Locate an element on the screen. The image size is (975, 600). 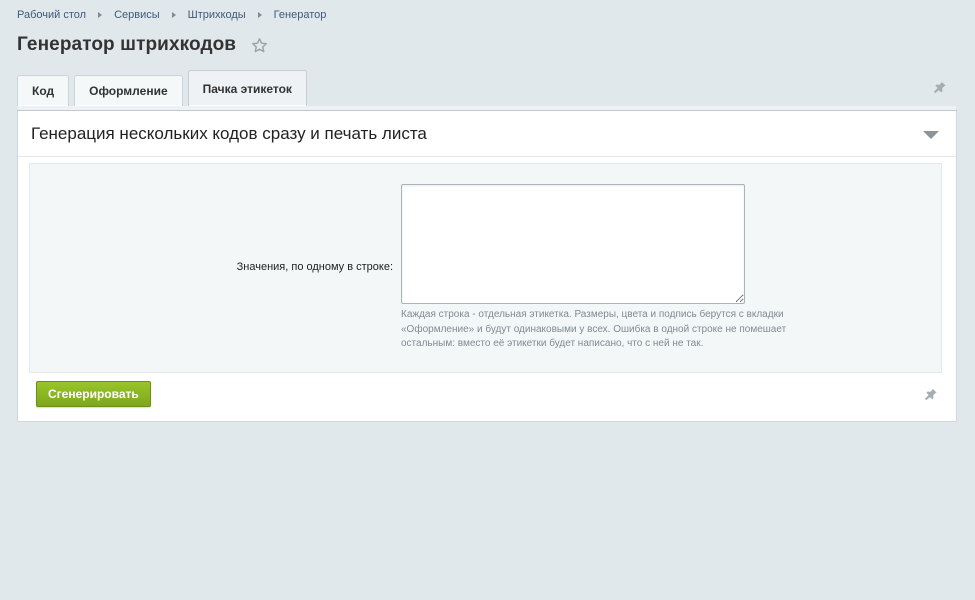
page-title: Генератор штрихкодов is located at coordinates (127, 44).